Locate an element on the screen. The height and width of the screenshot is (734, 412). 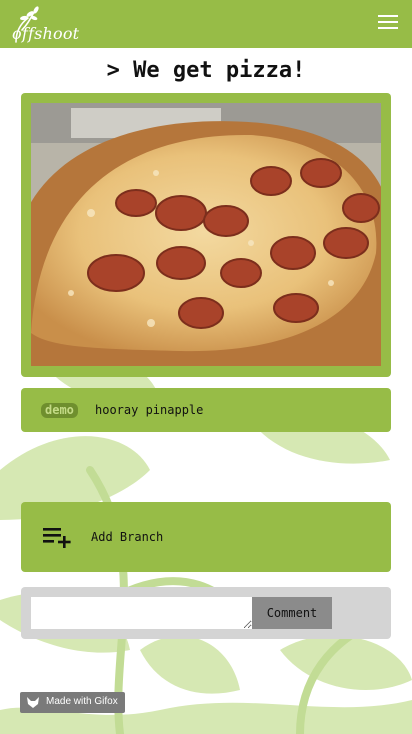
hamburger-menu-icon is located at coordinates (388, 24).